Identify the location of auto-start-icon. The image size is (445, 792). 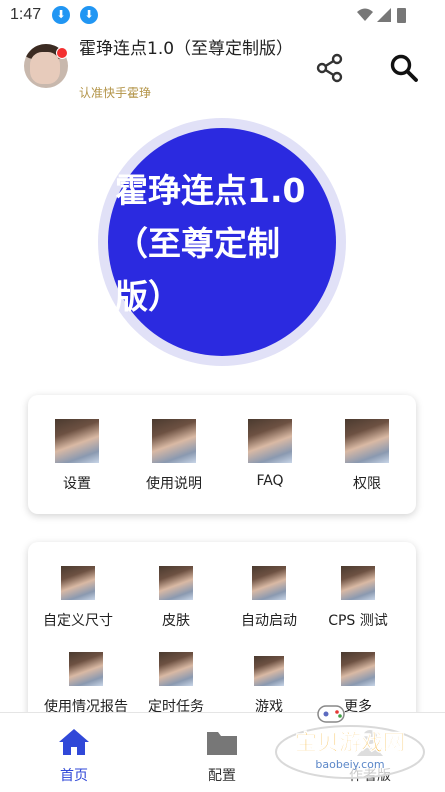
(269, 583).